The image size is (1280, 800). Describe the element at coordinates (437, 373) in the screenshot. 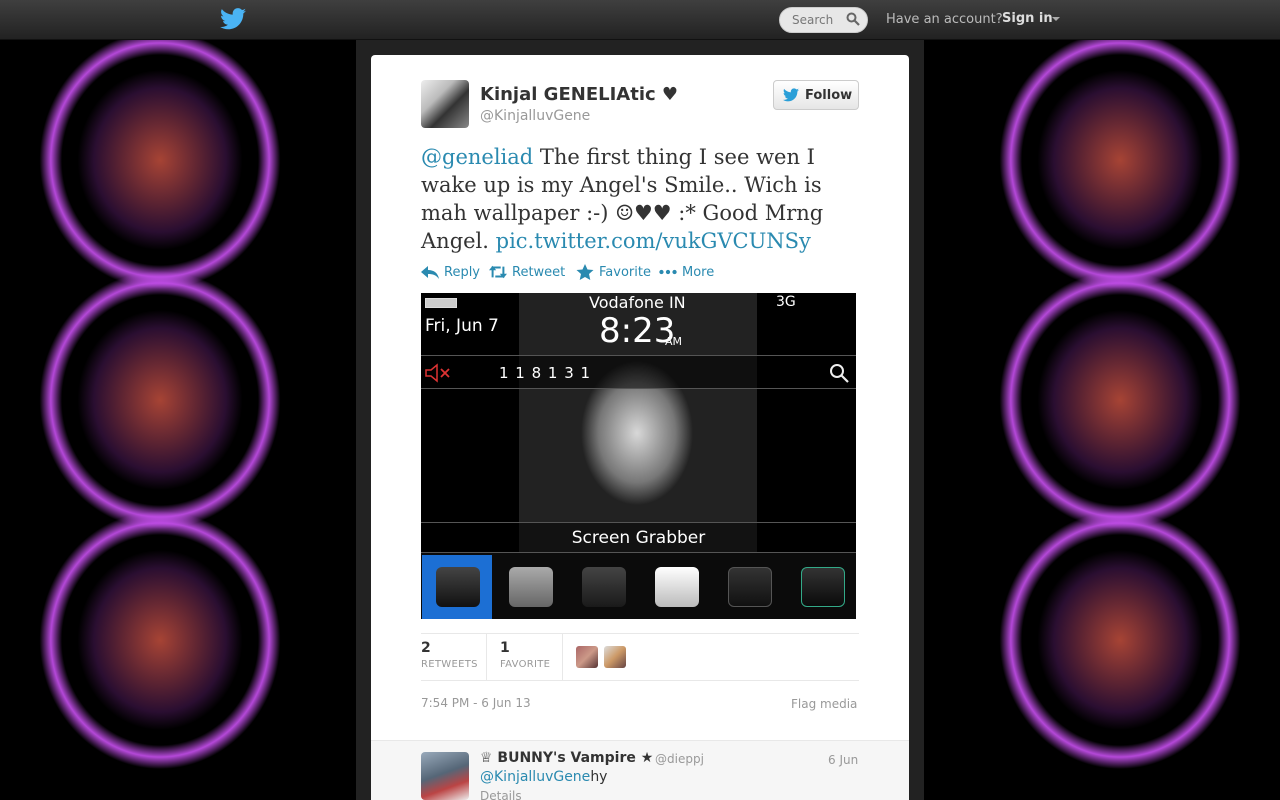

I see `mute-icon` at that location.